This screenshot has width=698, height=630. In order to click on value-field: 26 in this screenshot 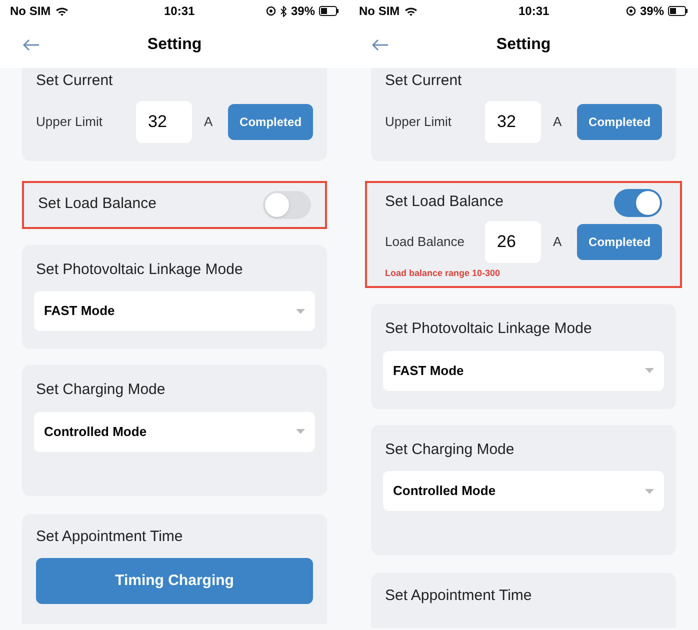, I will do `click(513, 241)`.